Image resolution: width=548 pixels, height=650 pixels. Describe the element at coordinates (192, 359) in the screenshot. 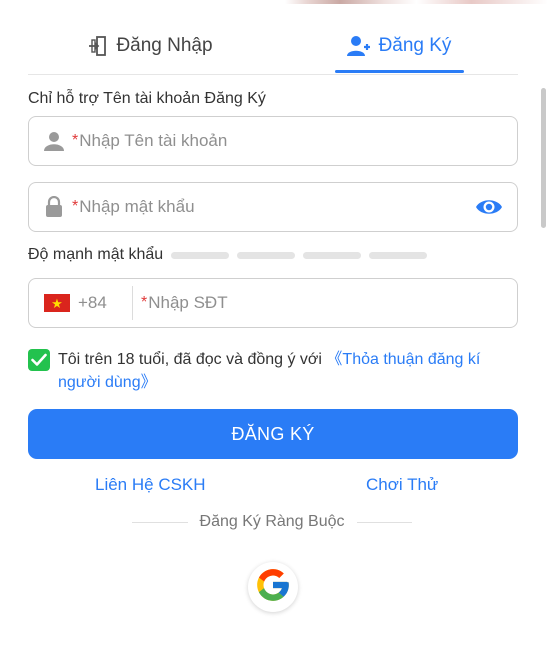

I see `agreement-text: Tôi trên 18 tuổi, đã đọc và đồng ý với` at that location.